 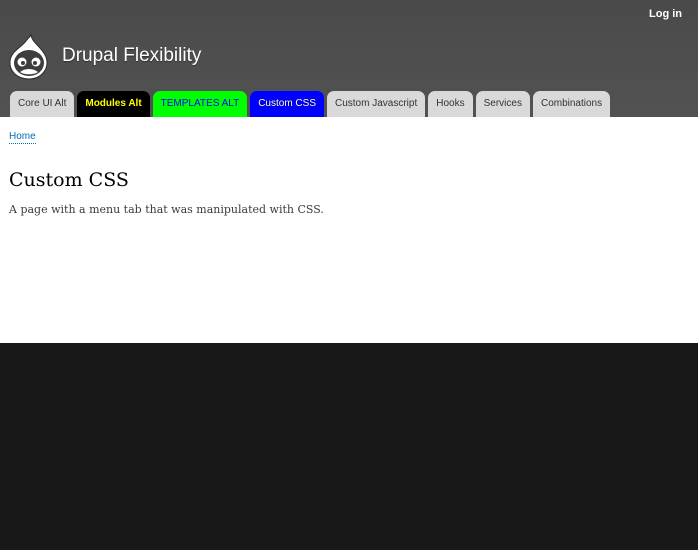 I want to click on tab-core-ui-alt: Core UI Alt, so click(x=42, y=104).